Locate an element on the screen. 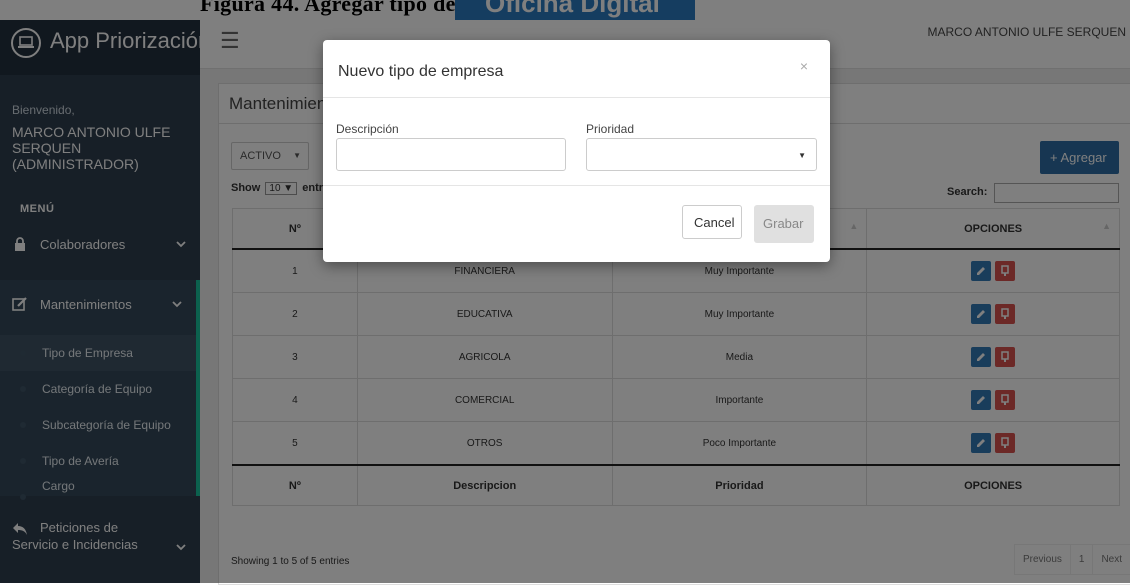  save-button: Grabar is located at coordinates (784, 224).